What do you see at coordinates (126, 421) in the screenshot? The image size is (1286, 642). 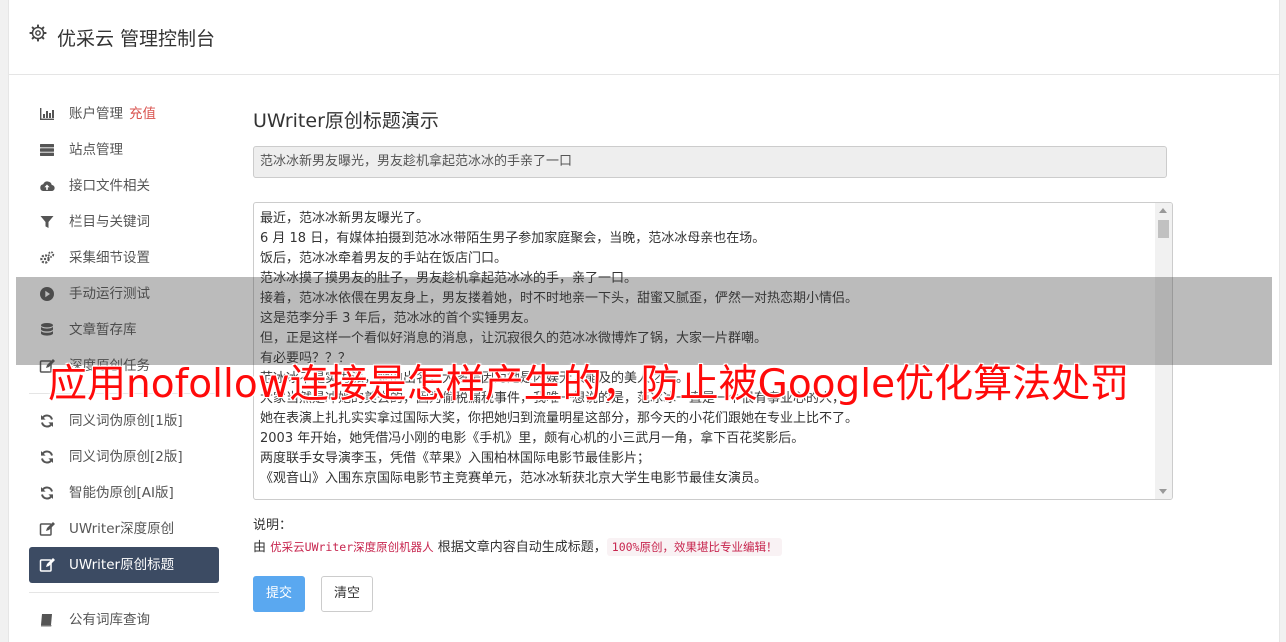 I see `sidebar-item-label: 同义词伪原创[1版]` at bounding box center [126, 421].